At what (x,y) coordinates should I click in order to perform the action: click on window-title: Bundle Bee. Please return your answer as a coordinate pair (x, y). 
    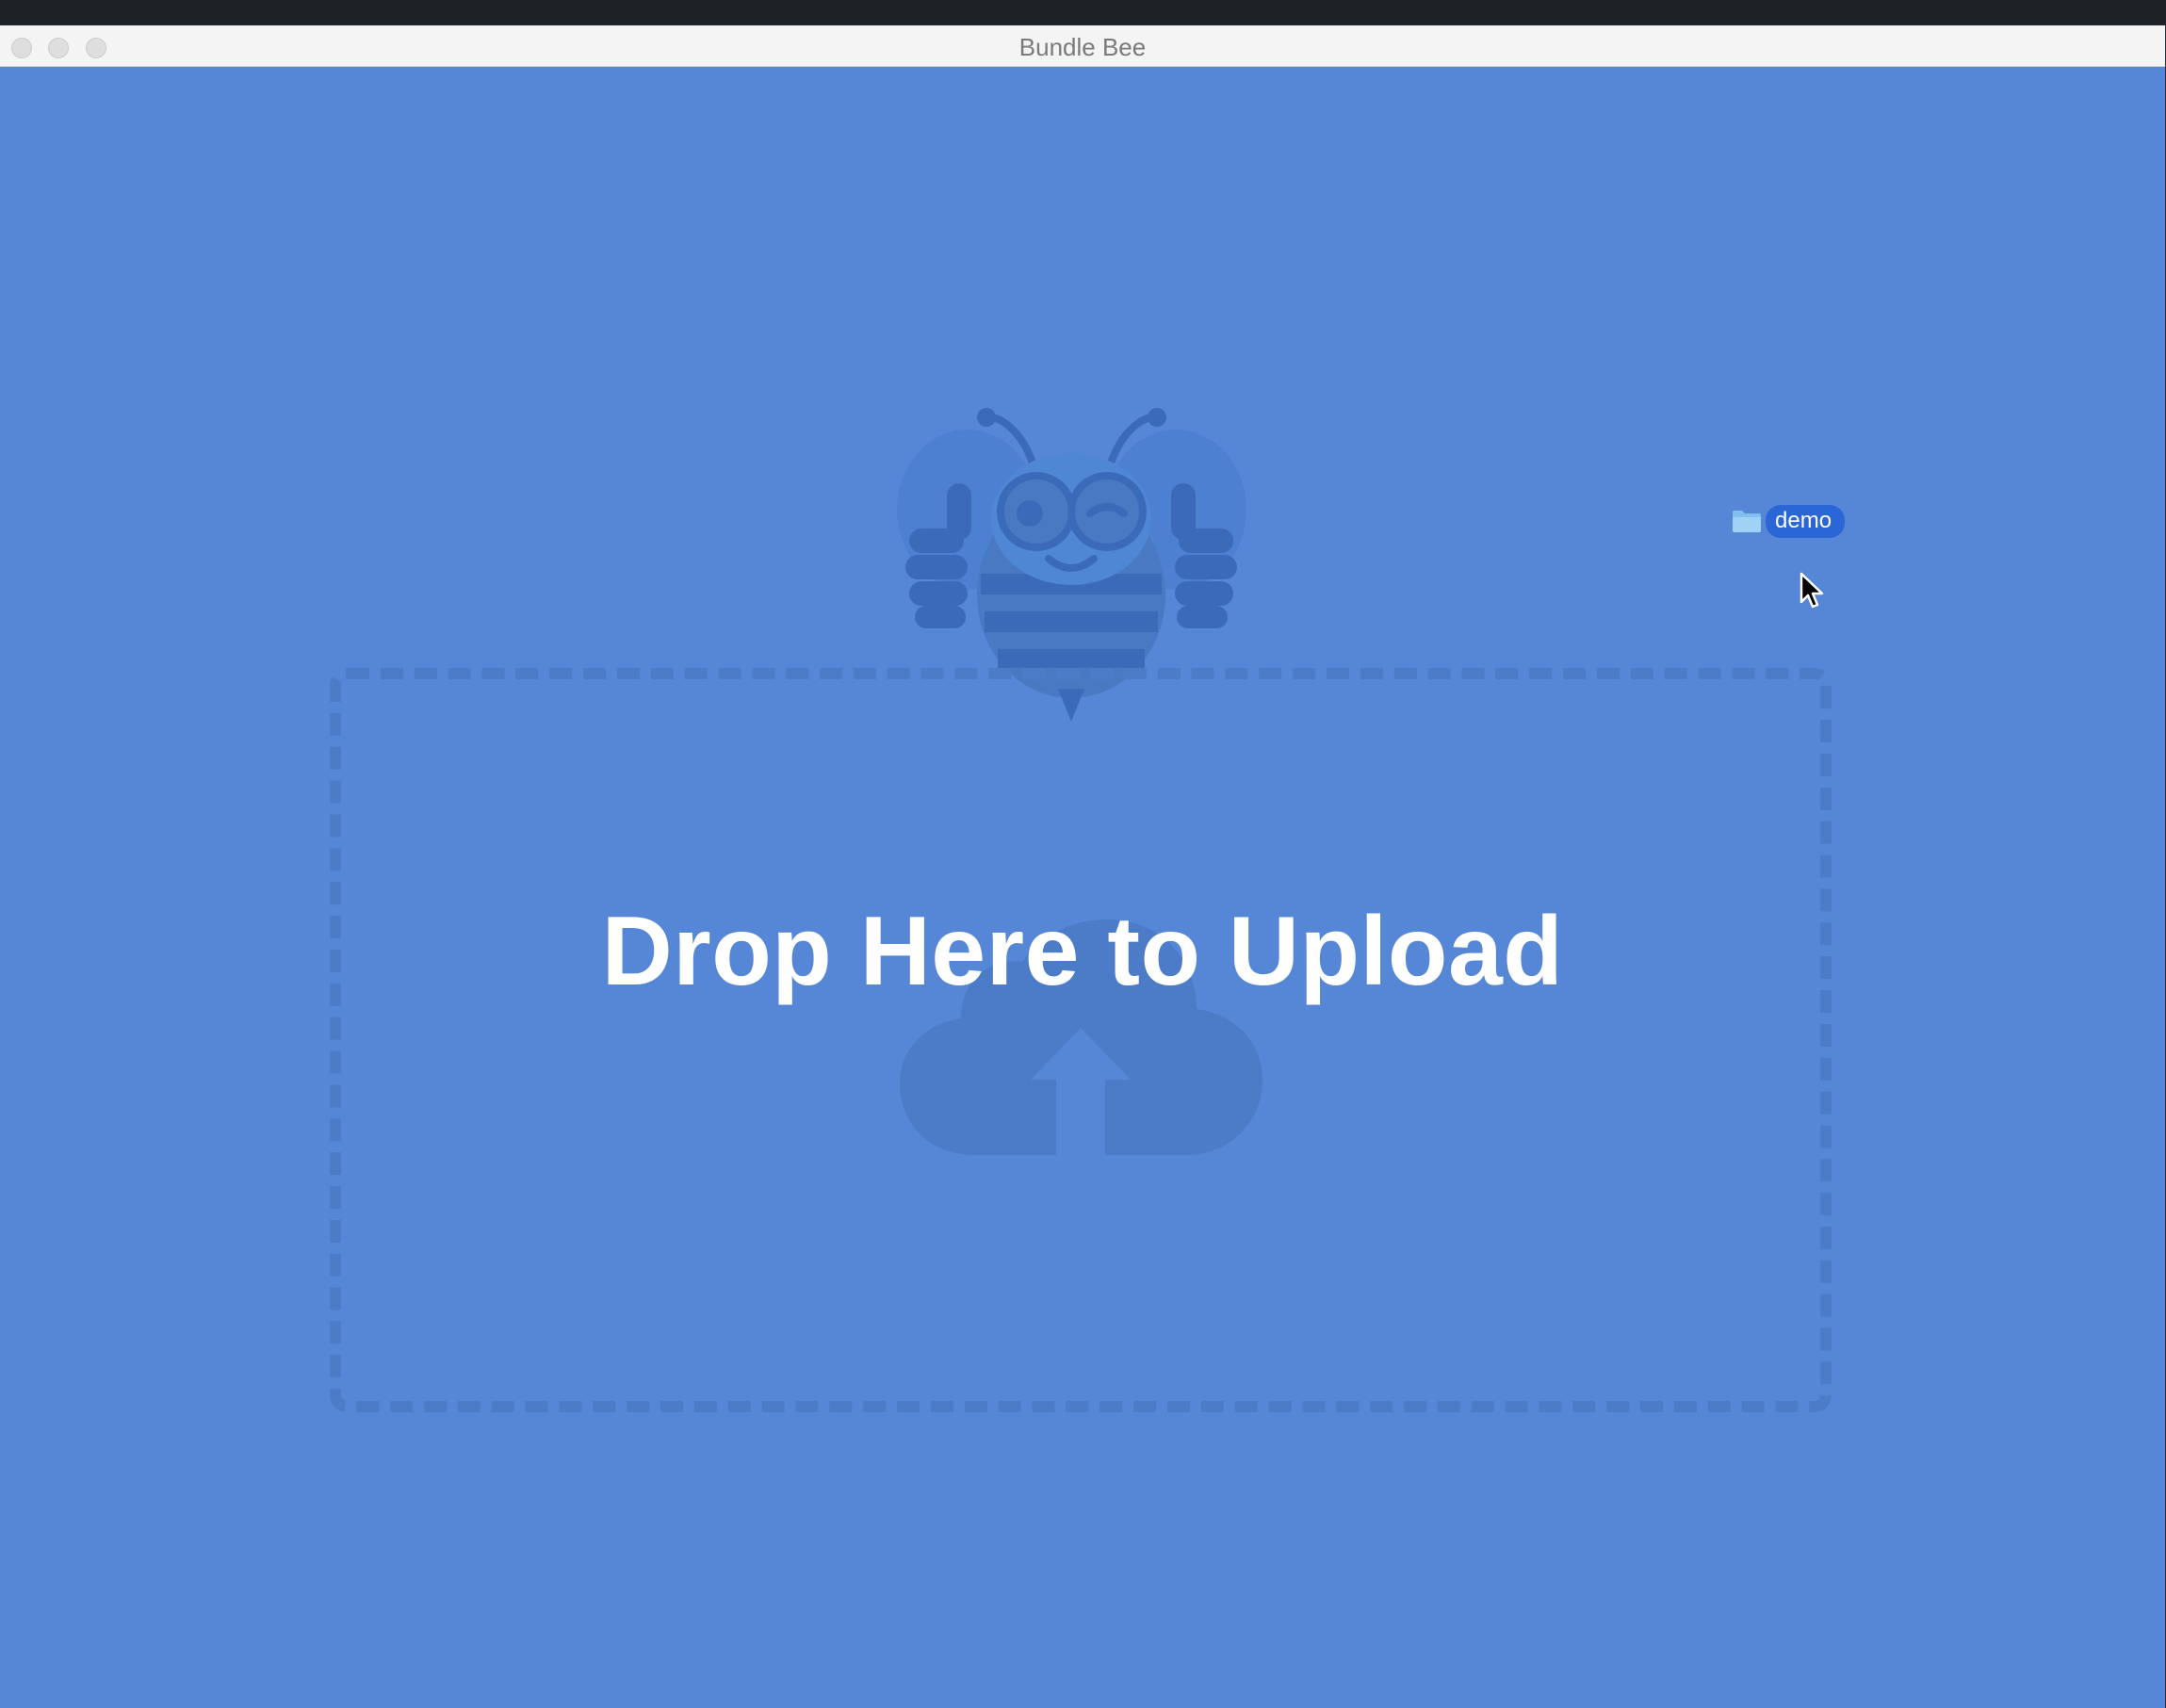
    Looking at the image, I should click on (1082, 47).